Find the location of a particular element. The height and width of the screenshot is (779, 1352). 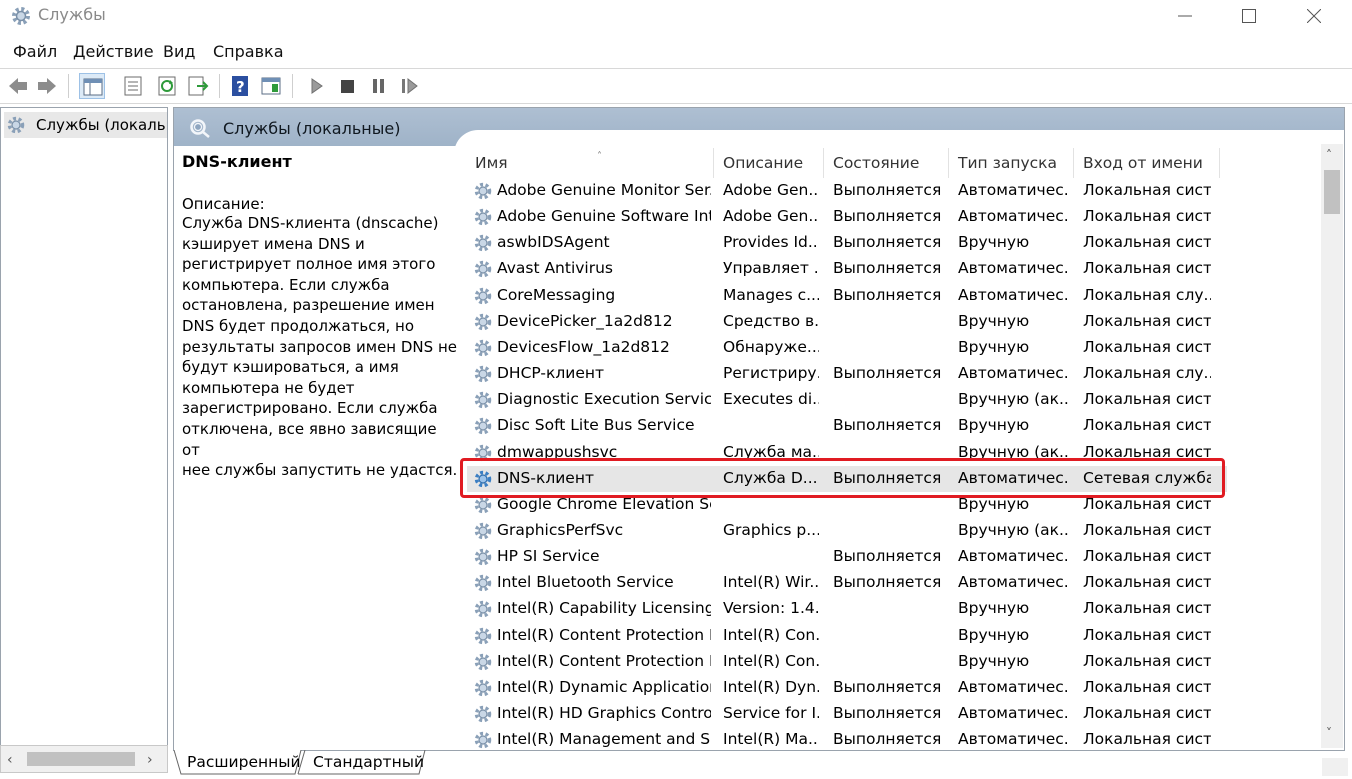

maximize-icon is located at coordinates (1249, 16).